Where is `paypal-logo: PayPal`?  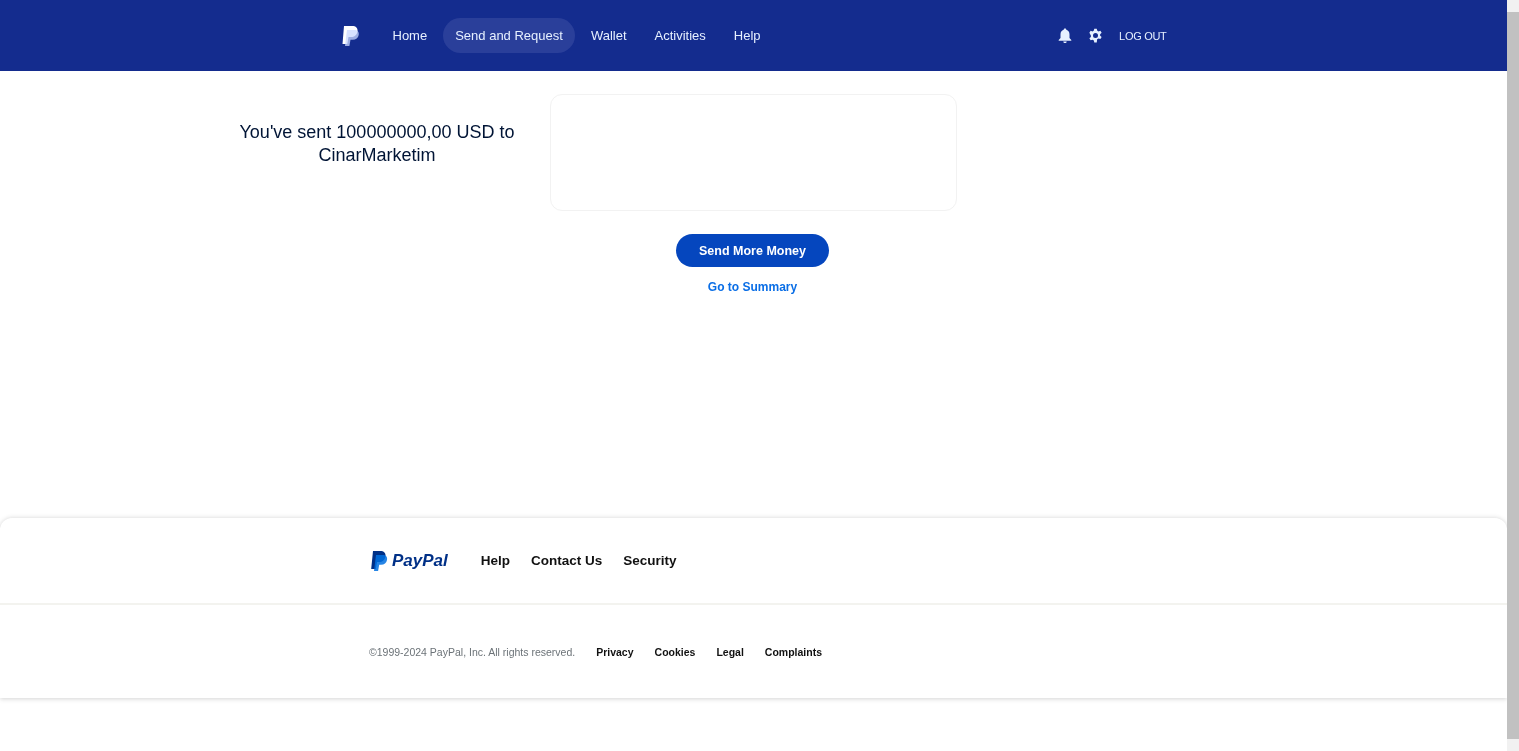
paypal-logo: PayPal is located at coordinates (409, 560).